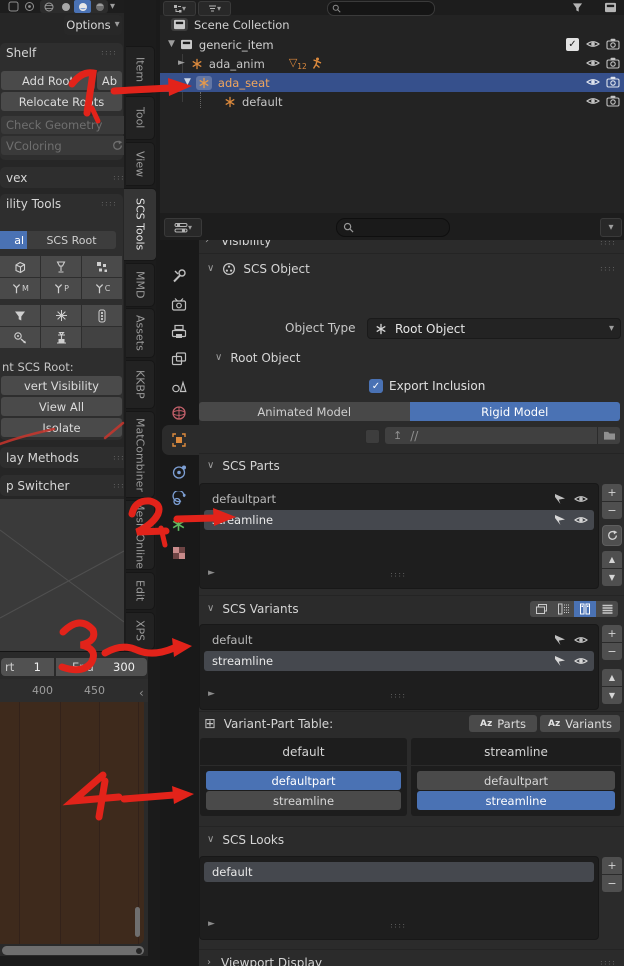 This screenshot has height=966, width=624. What do you see at coordinates (65, 6) in the screenshot?
I see `shading-solid-icon` at bounding box center [65, 6].